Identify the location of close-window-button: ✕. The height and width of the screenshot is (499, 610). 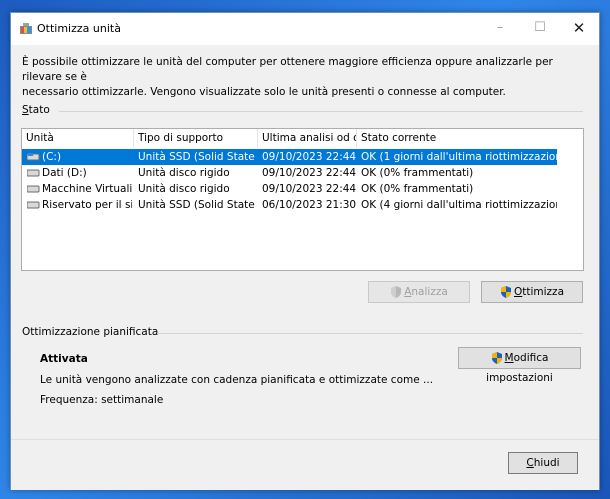
(579, 29).